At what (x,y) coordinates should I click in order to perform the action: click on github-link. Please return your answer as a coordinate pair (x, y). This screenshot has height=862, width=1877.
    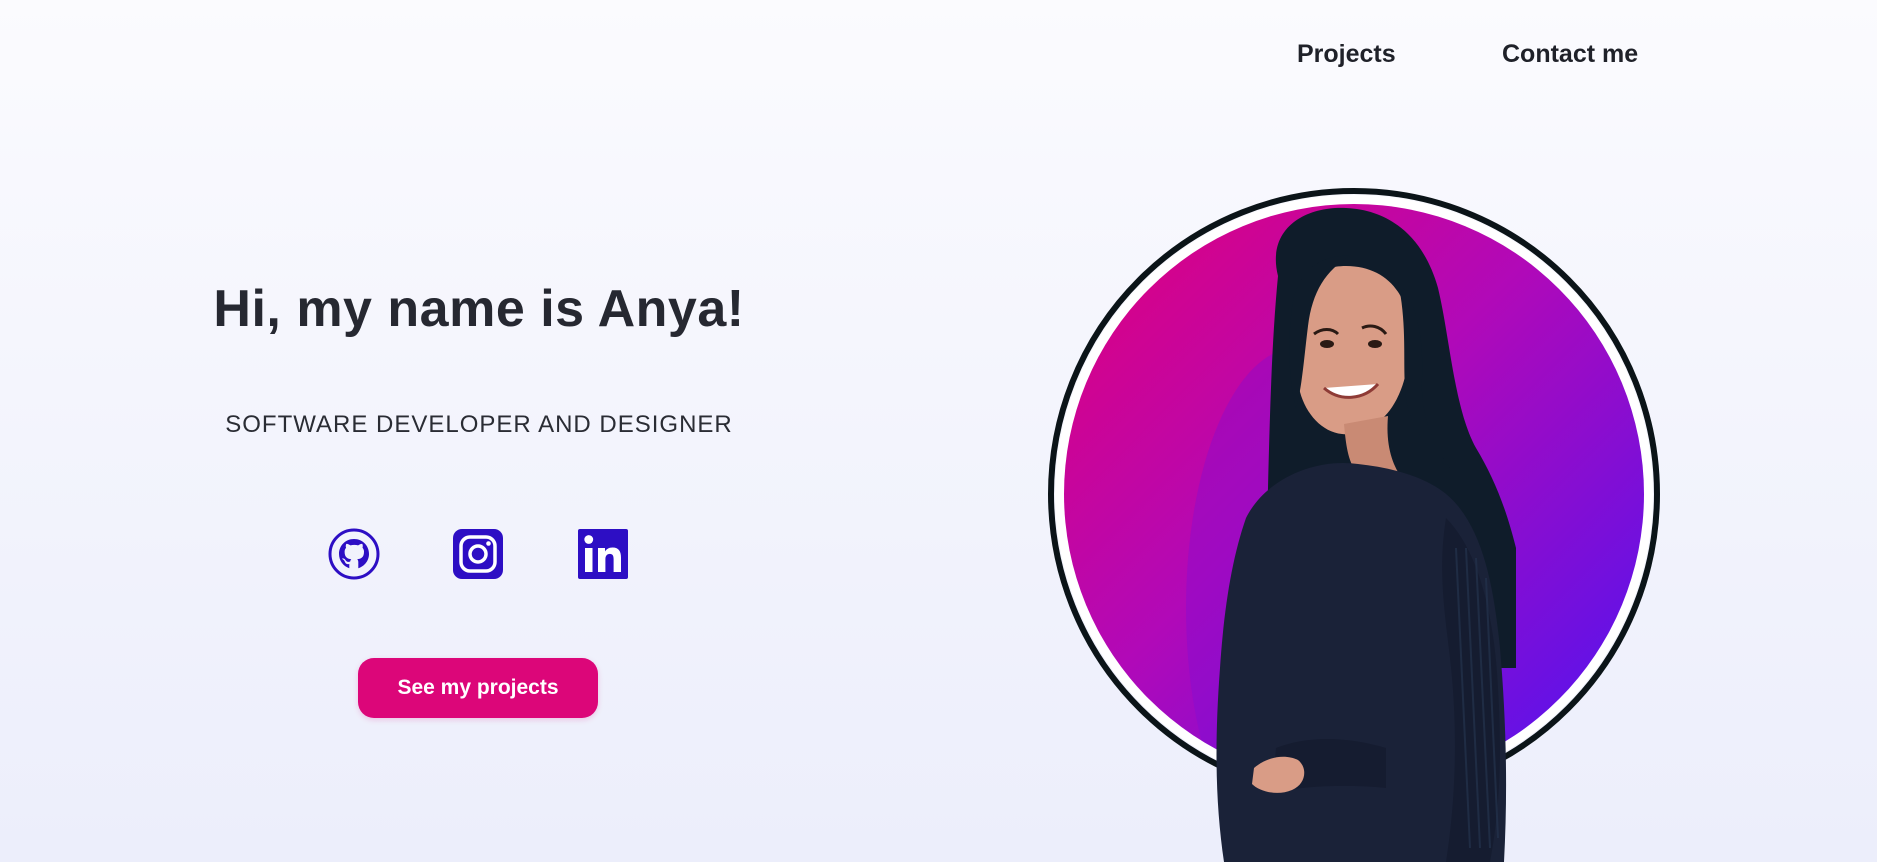
    Looking at the image, I should click on (354, 554).